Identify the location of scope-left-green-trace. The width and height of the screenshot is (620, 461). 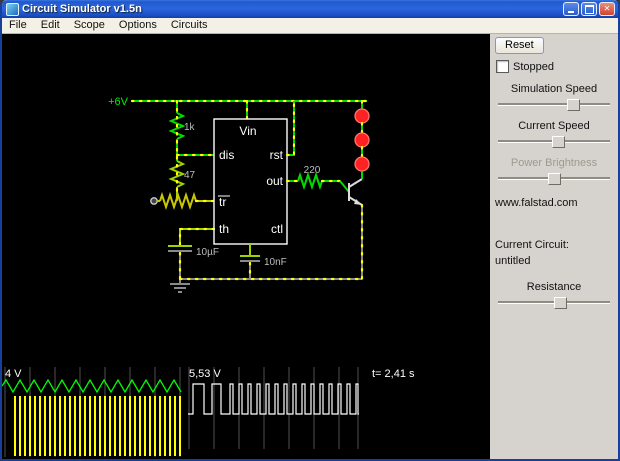
(92, 386).